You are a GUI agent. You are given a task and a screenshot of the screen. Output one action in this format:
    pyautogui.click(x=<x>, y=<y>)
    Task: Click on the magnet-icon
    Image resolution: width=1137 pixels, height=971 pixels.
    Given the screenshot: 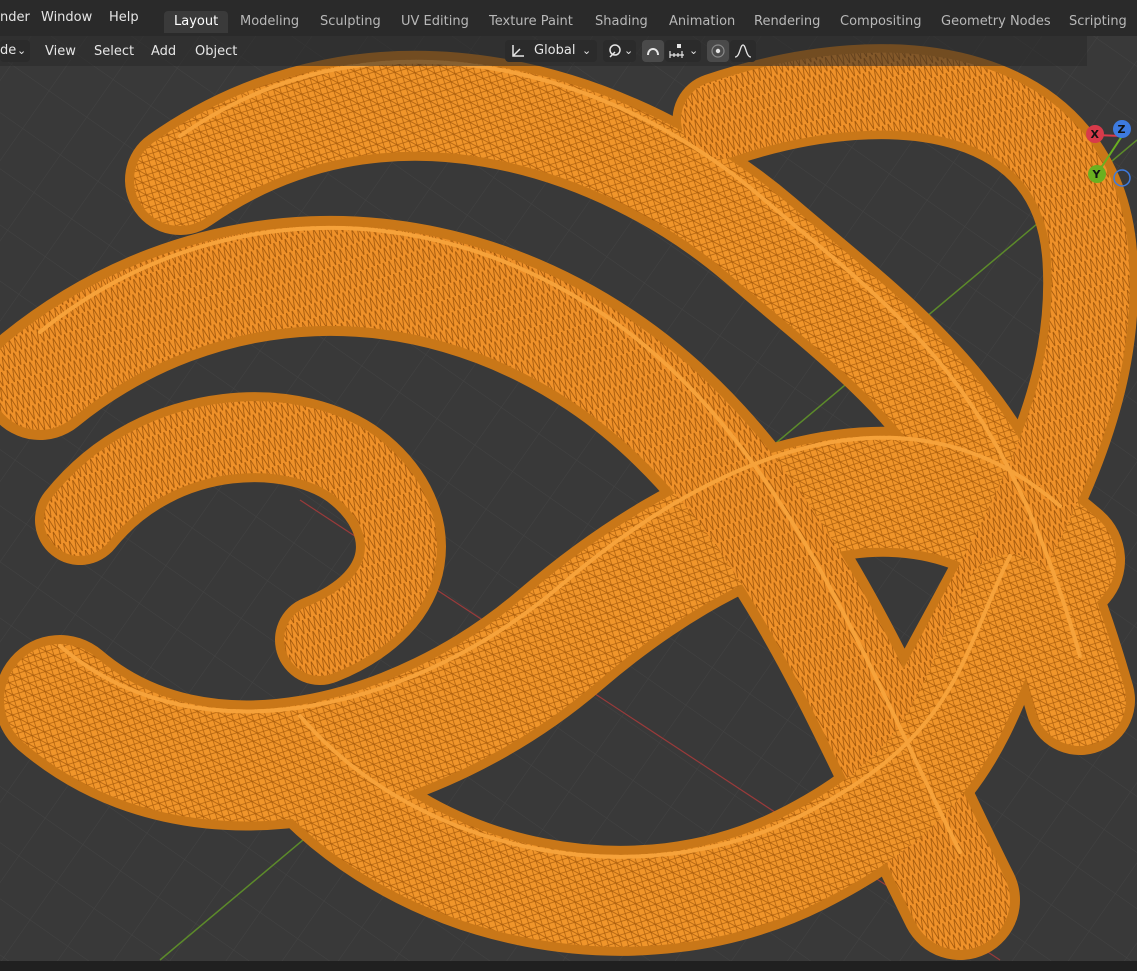 What is the action you would take?
    pyautogui.click(x=653, y=52)
    